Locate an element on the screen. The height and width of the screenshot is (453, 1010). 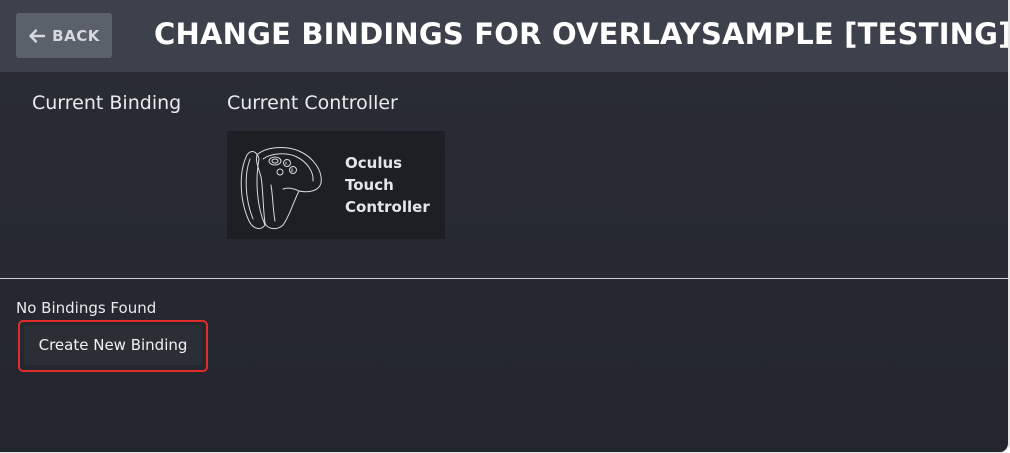
controller-name: Oculus Touch Controller is located at coordinates (387, 185).